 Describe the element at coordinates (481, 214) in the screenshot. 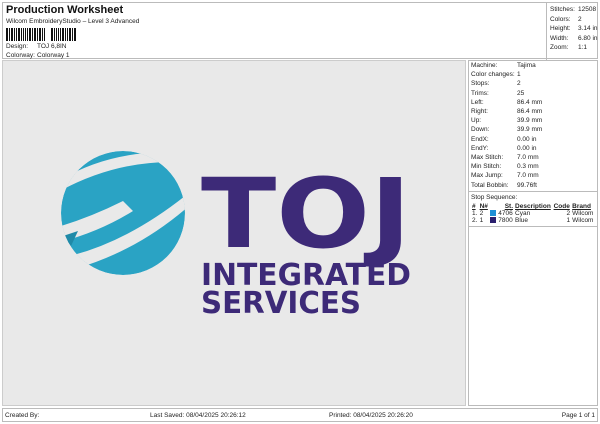

I see `needle-num: 2` at that location.